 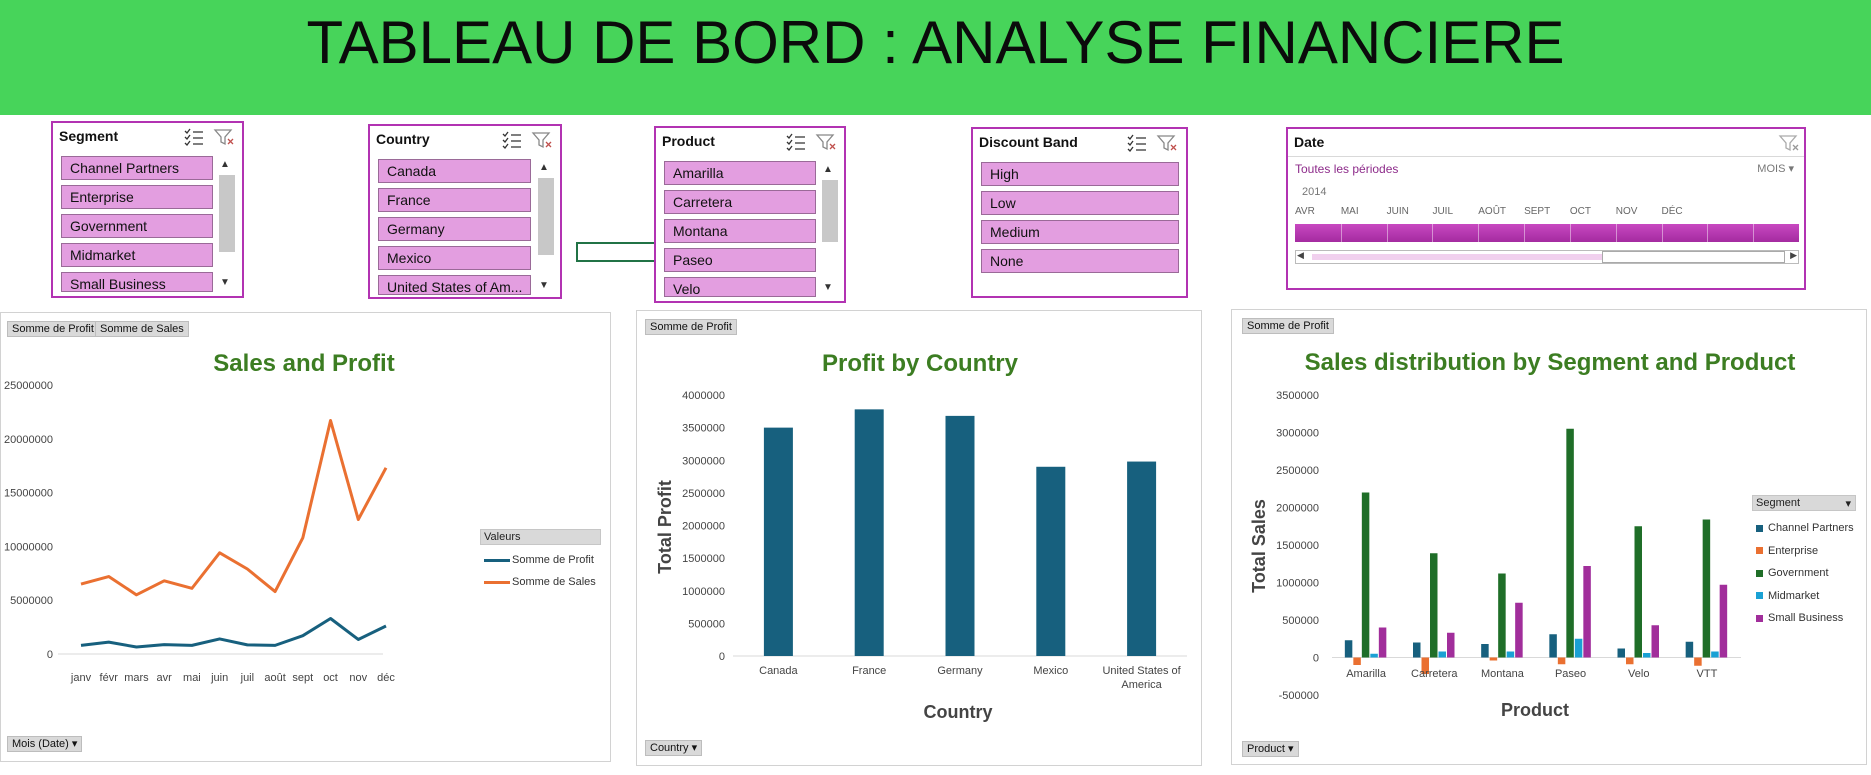 What do you see at coordinates (1811, 528) in the screenshot?
I see `legend-label: Channel Partners` at bounding box center [1811, 528].